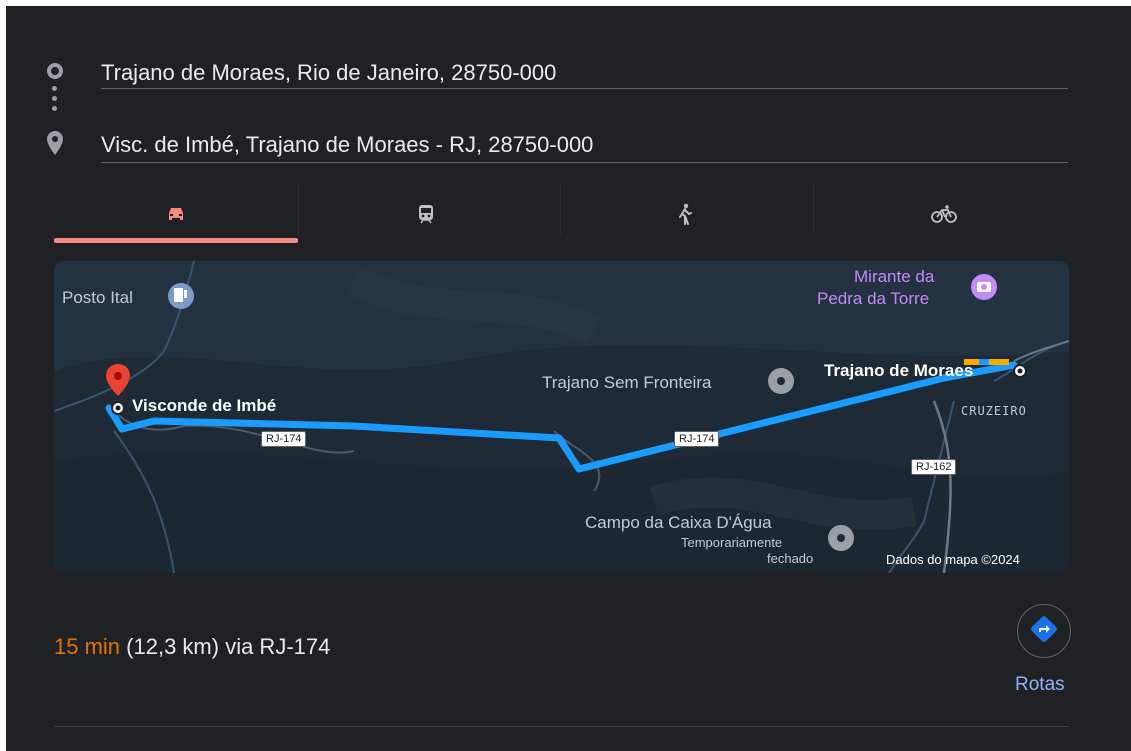  I want to click on train-icon, so click(426, 214).